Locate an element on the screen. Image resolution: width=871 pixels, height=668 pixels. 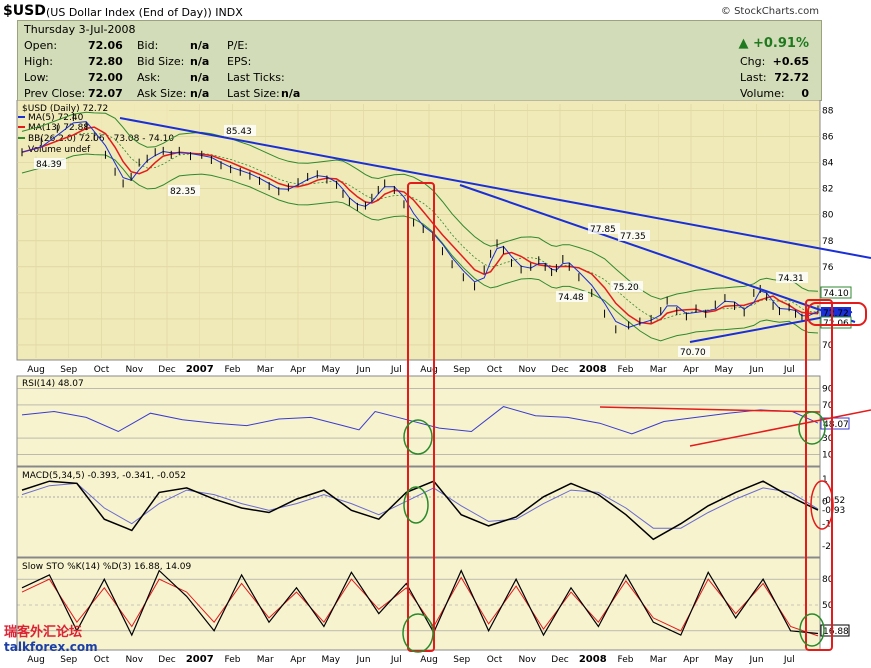
price-right-labels: 74.10 72.72 72.06 is located at coordinates (836, 307).